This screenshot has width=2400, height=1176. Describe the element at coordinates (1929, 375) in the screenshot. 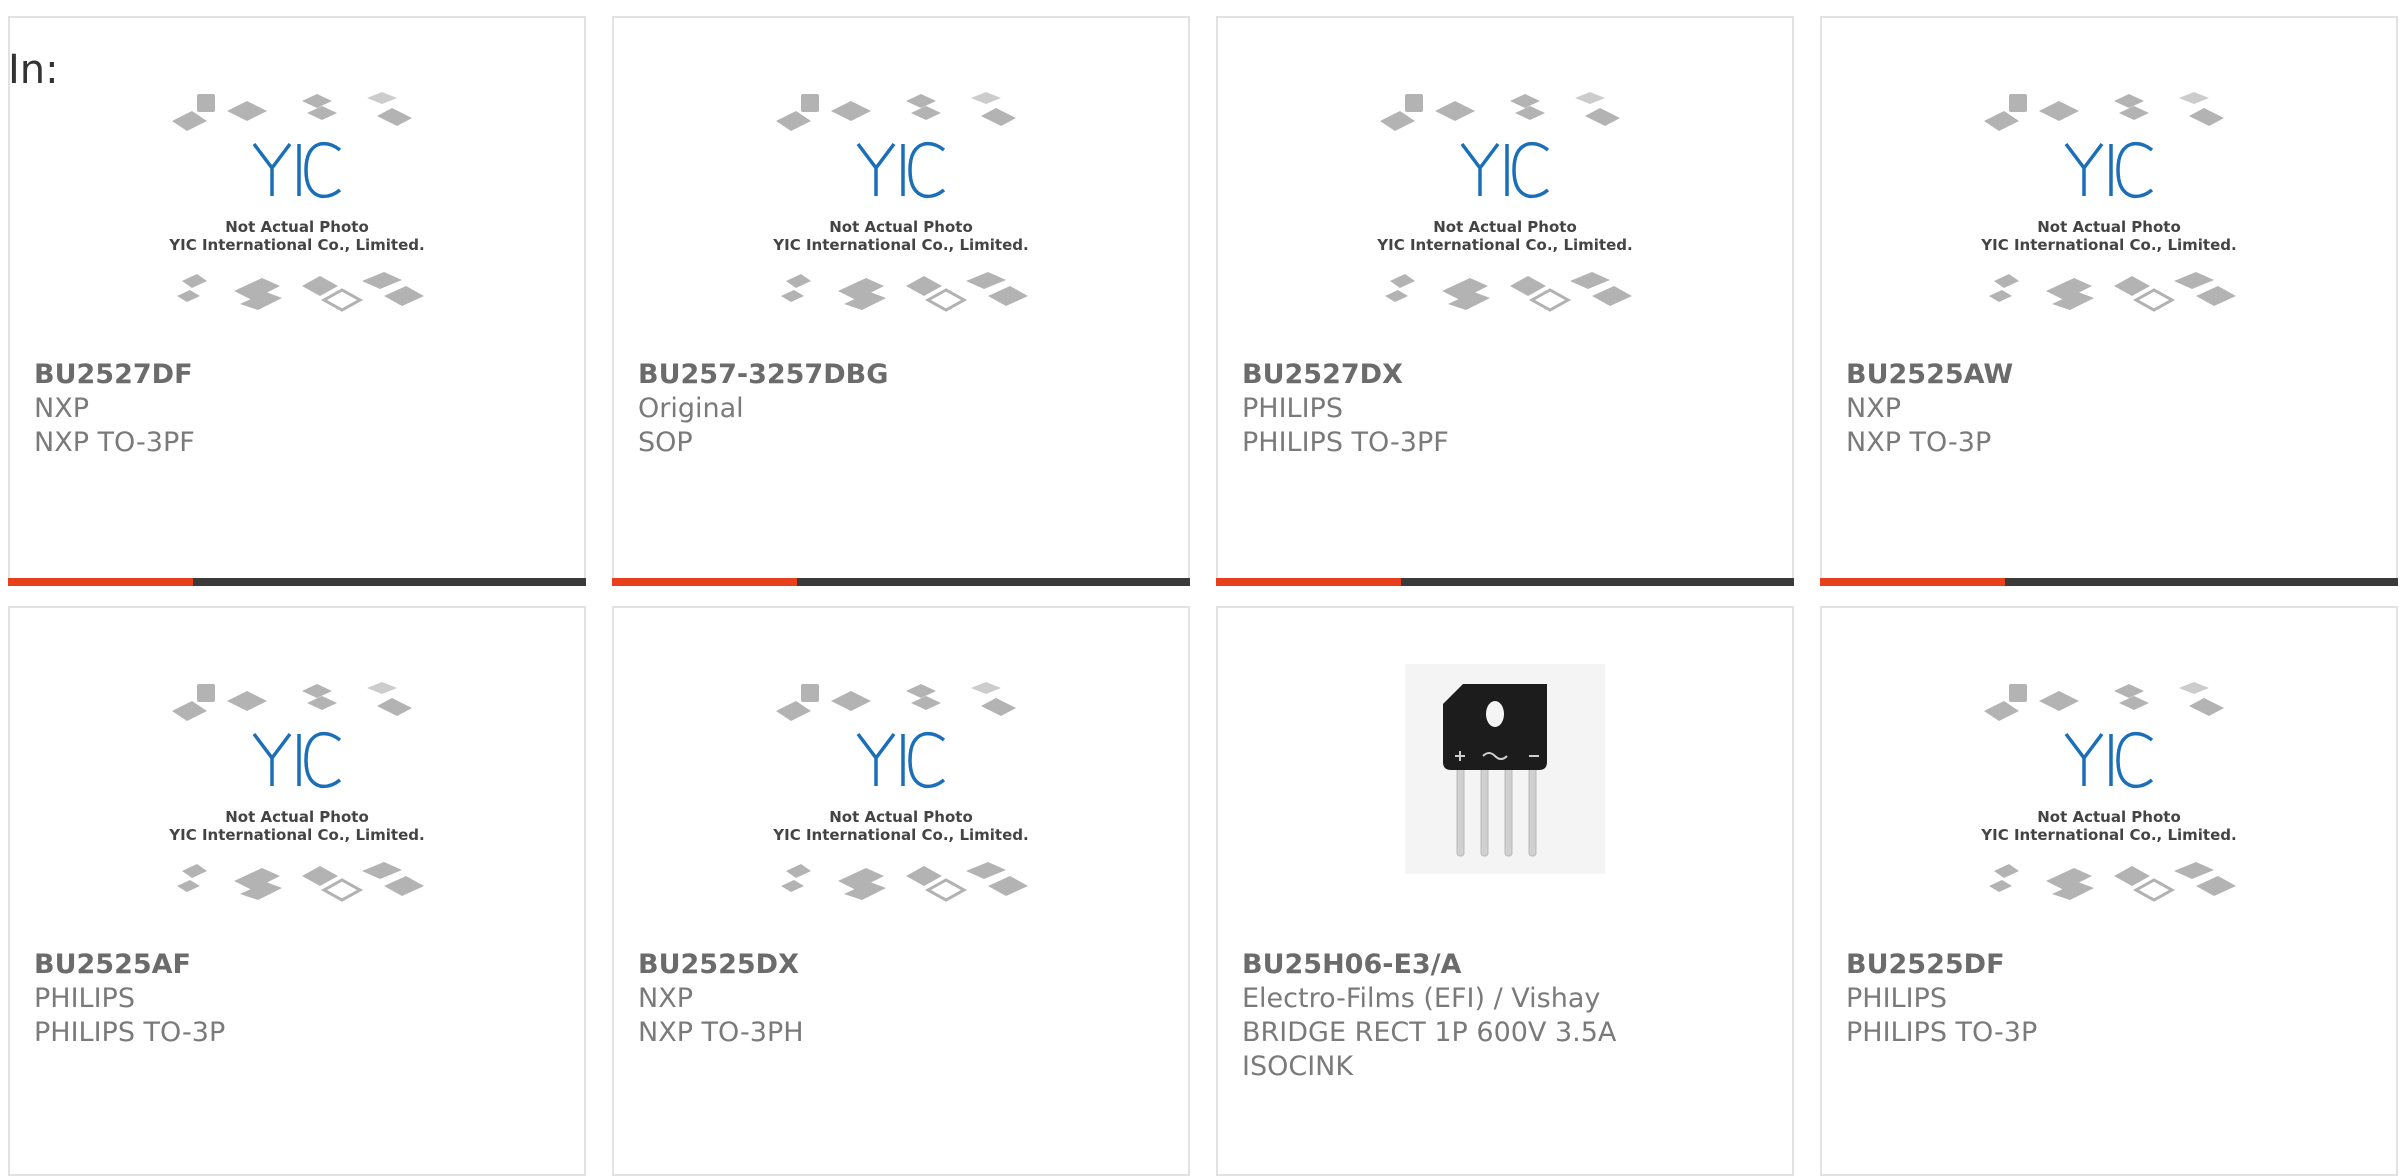

I see `part-number-link: BU2525AW` at that location.